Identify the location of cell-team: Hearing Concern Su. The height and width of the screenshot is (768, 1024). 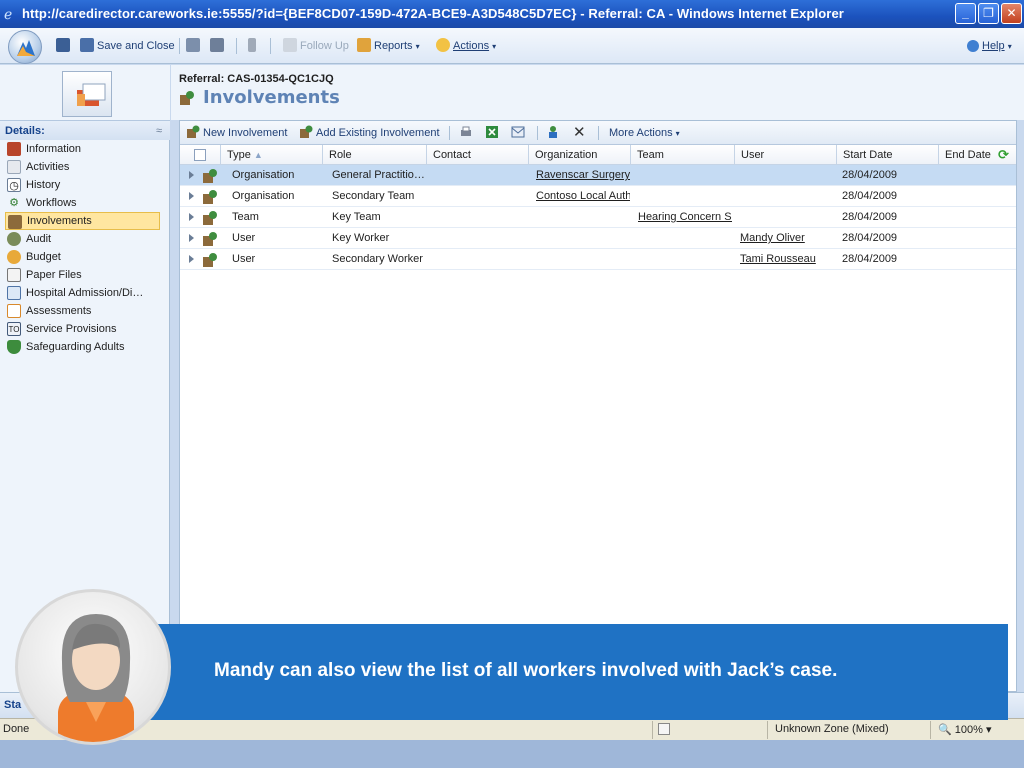
(682, 217).